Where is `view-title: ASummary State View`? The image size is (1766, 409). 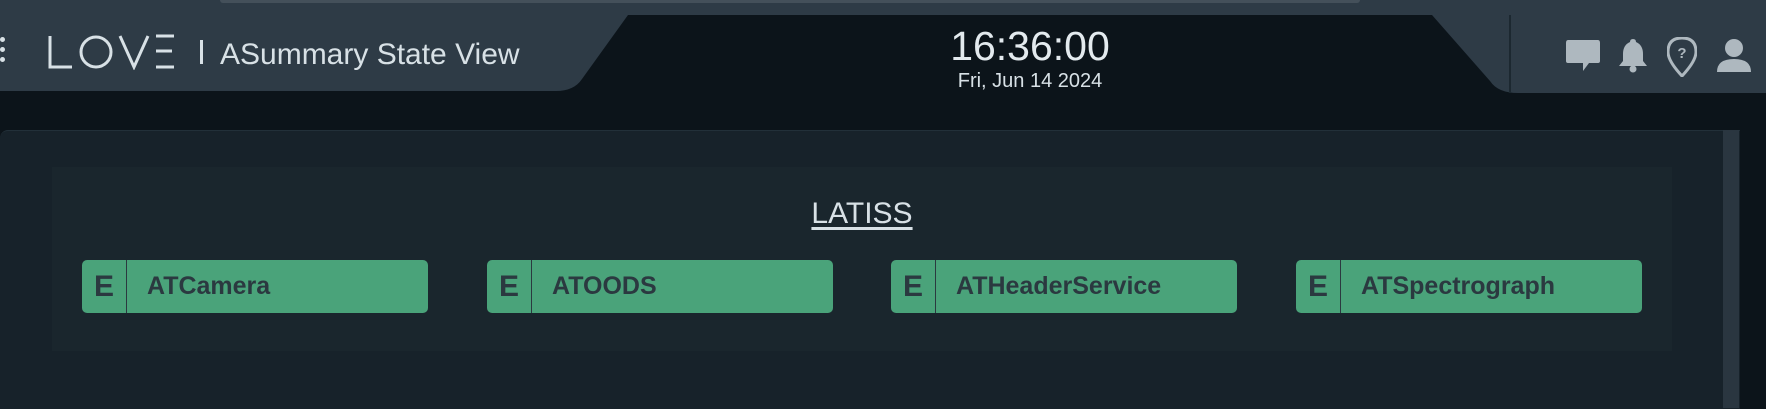 view-title: ASummary State View is located at coordinates (370, 54).